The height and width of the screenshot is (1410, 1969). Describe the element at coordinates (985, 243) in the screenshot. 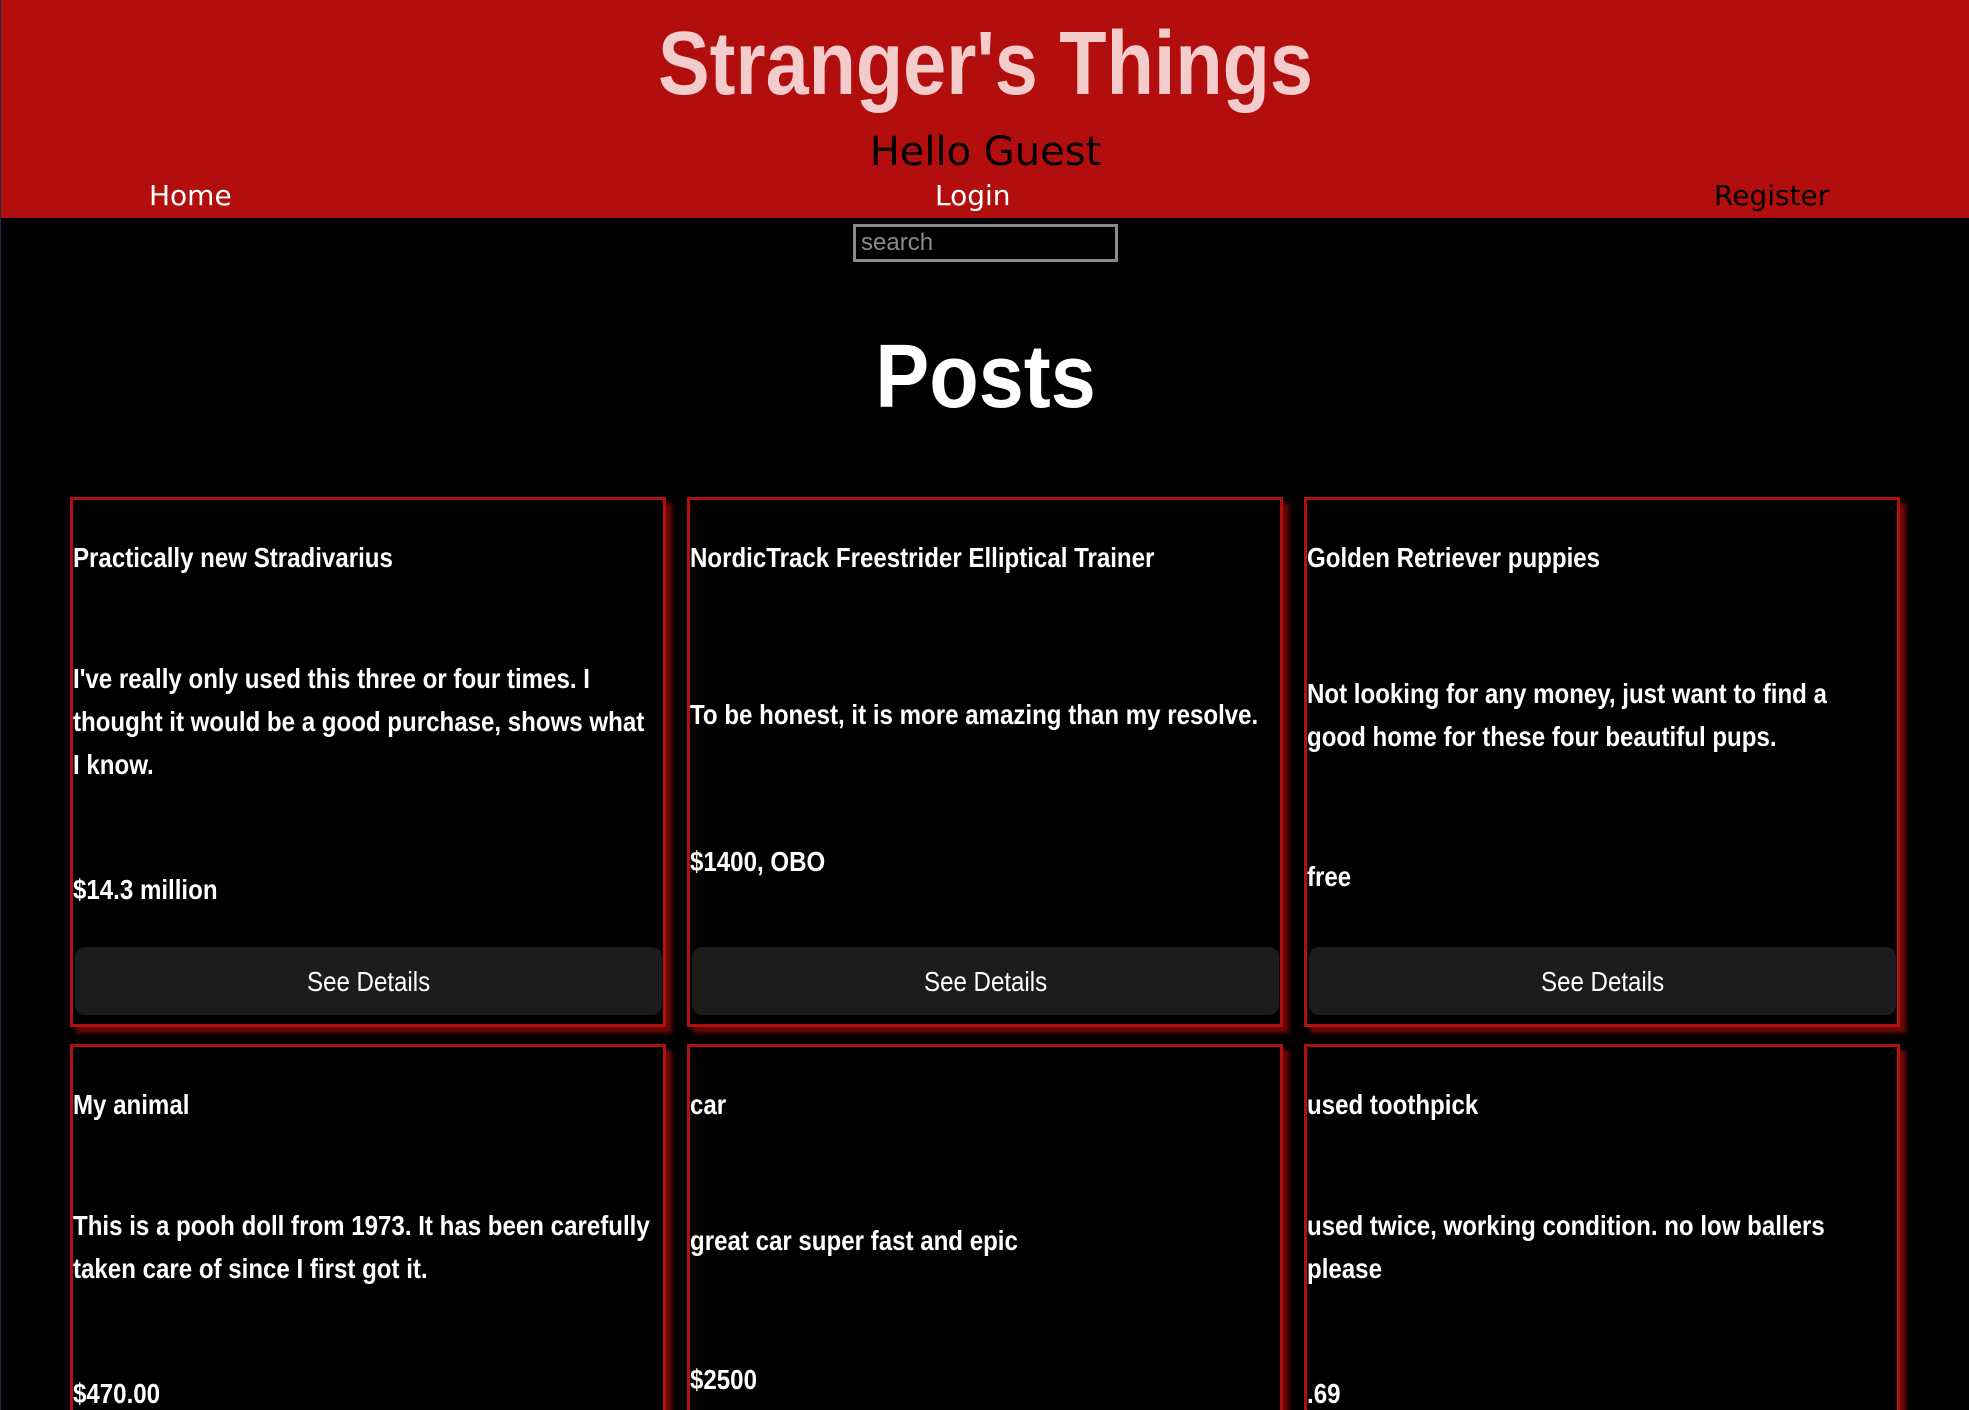

I see `search-input` at that location.